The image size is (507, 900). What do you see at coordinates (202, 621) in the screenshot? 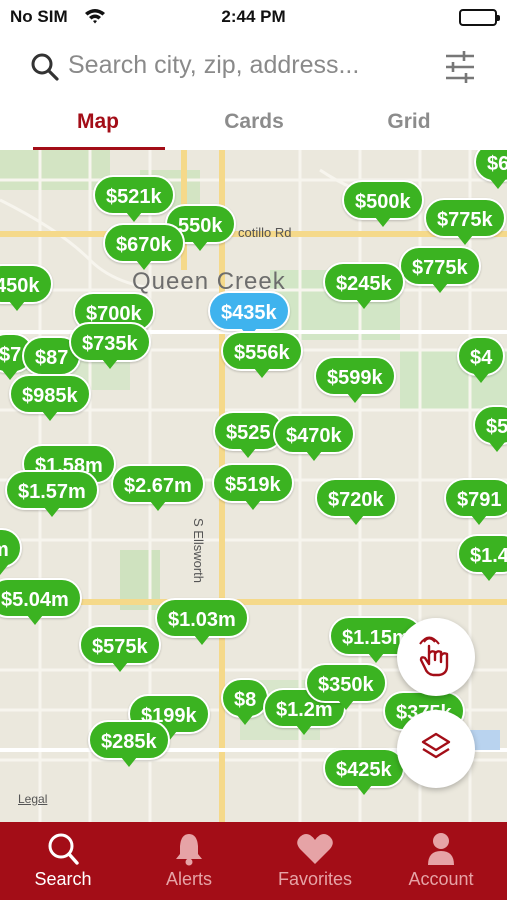
I see `price-pin: $1.03m` at bounding box center [202, 621].